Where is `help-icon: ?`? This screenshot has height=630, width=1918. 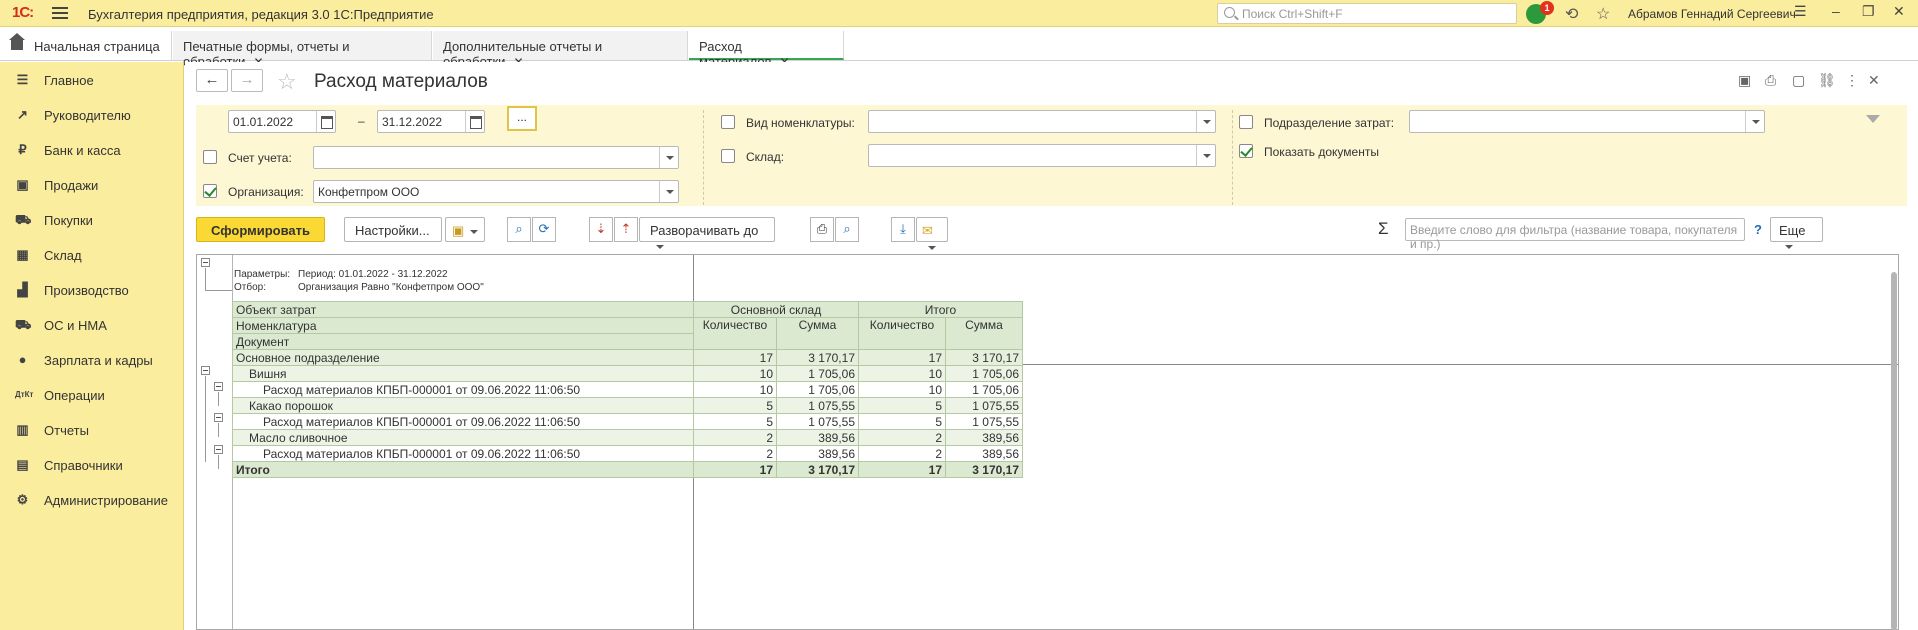
help-icon: ? is located at coordinates (1758, 229).